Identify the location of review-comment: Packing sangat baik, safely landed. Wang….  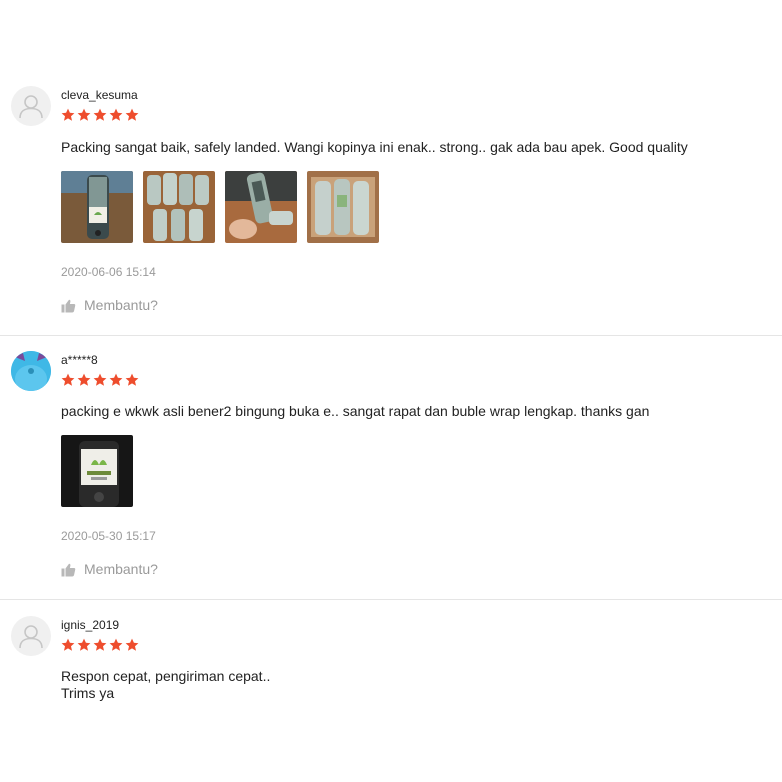
(374, 147).